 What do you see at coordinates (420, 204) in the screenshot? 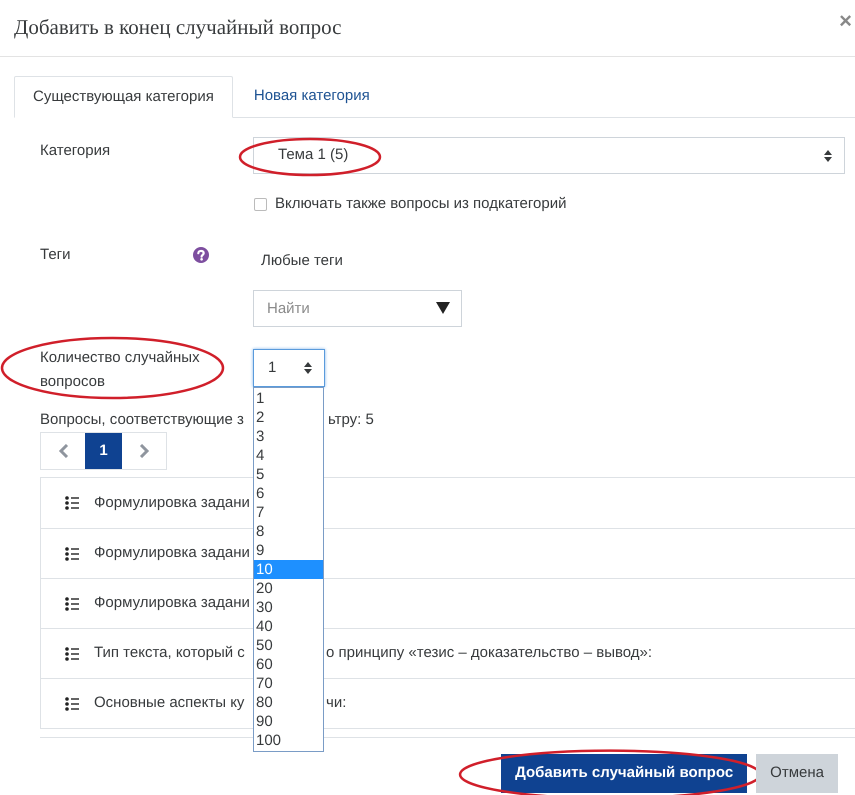
I see `checkbox-label: Включать также вопросы из подкатегорий` at bounding box center [420, 204].